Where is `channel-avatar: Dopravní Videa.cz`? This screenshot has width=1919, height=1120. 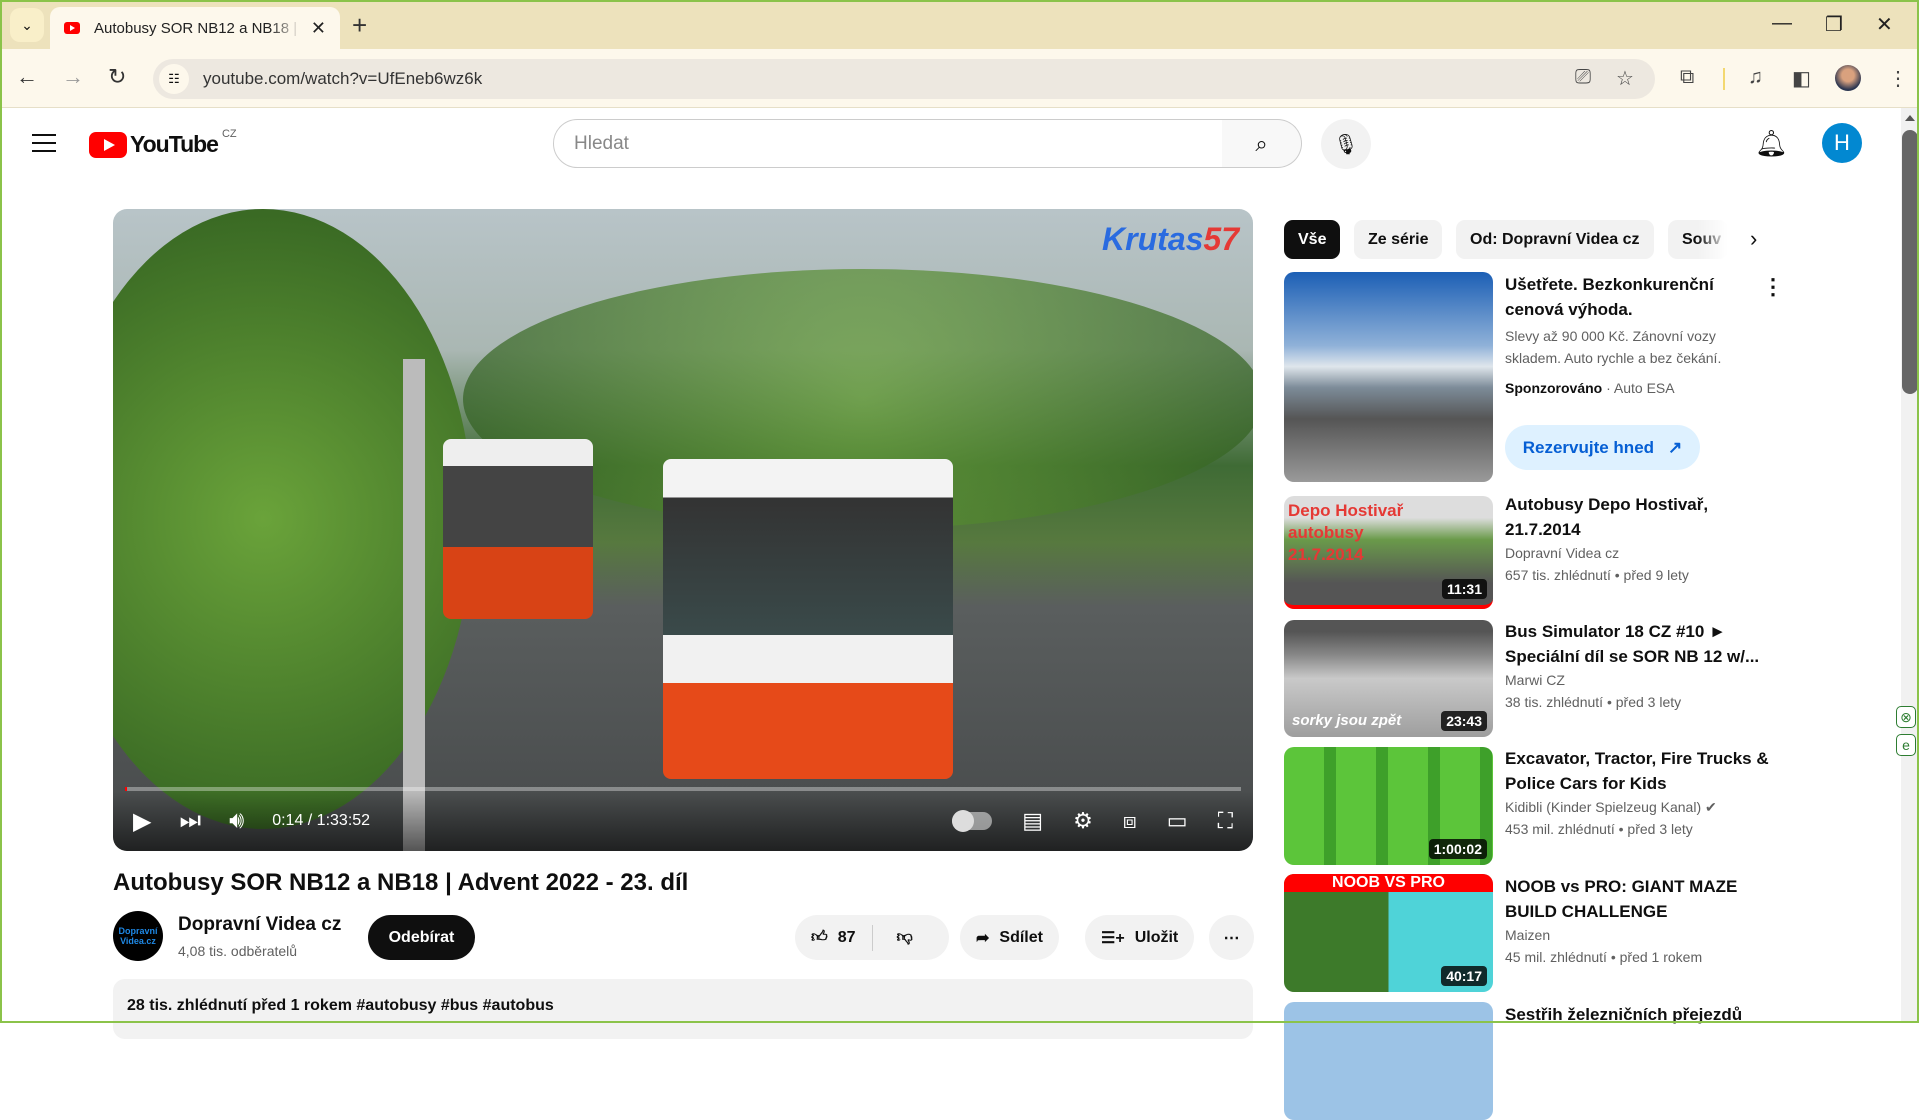
channel-avatar: Dopravní Videa.cz is located at coordinates (138, 936).